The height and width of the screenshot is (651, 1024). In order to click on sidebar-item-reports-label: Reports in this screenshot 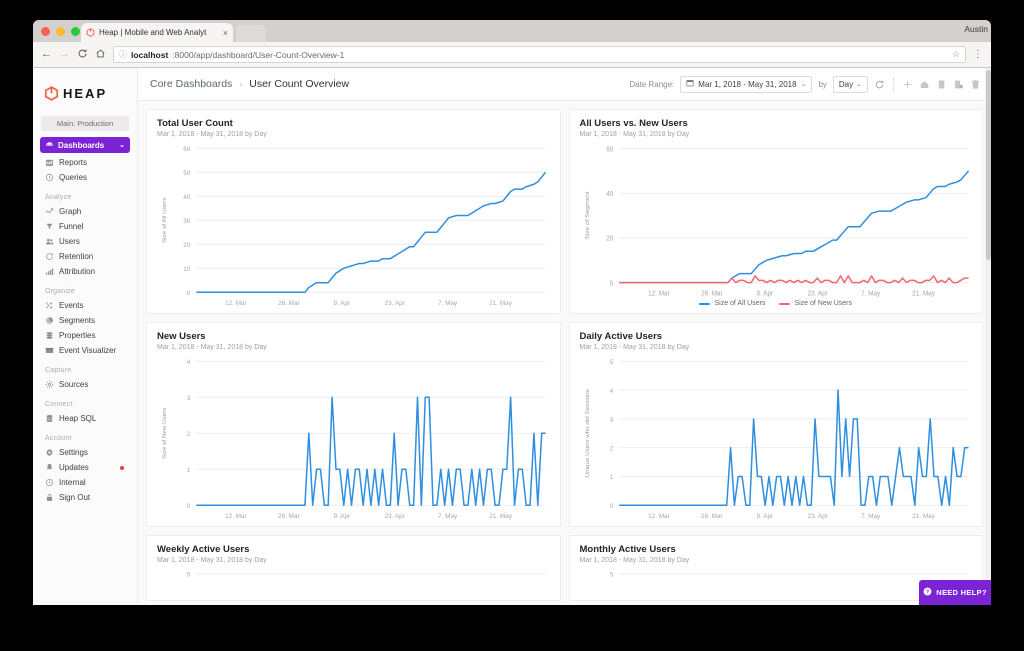, I will do `click(73, 162)`.